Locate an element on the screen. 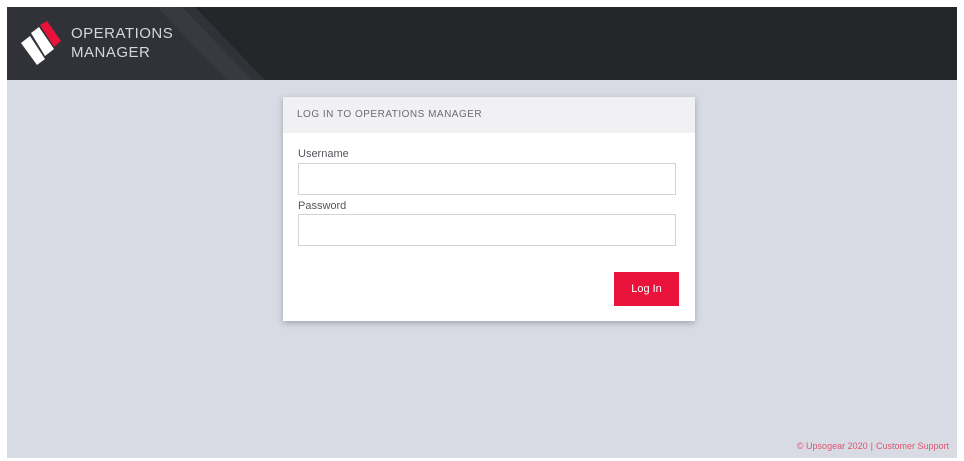 This screenshot has height=461, width=964. username-label: Username is located at coordinates (323, 154).